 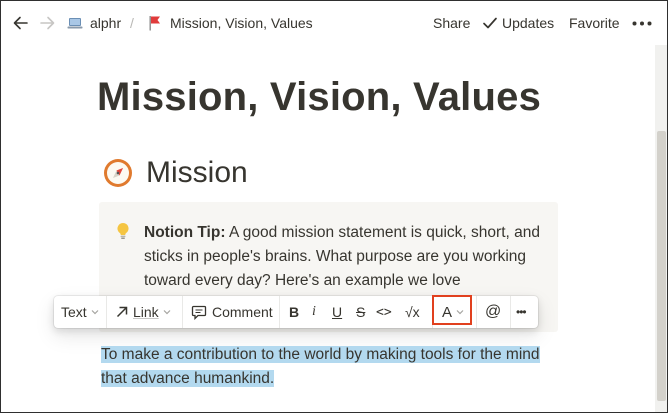 What do you see at coordinates (75, 23) in the screenshot?
I see `laptop-icon` at bounding box center [75, 23].